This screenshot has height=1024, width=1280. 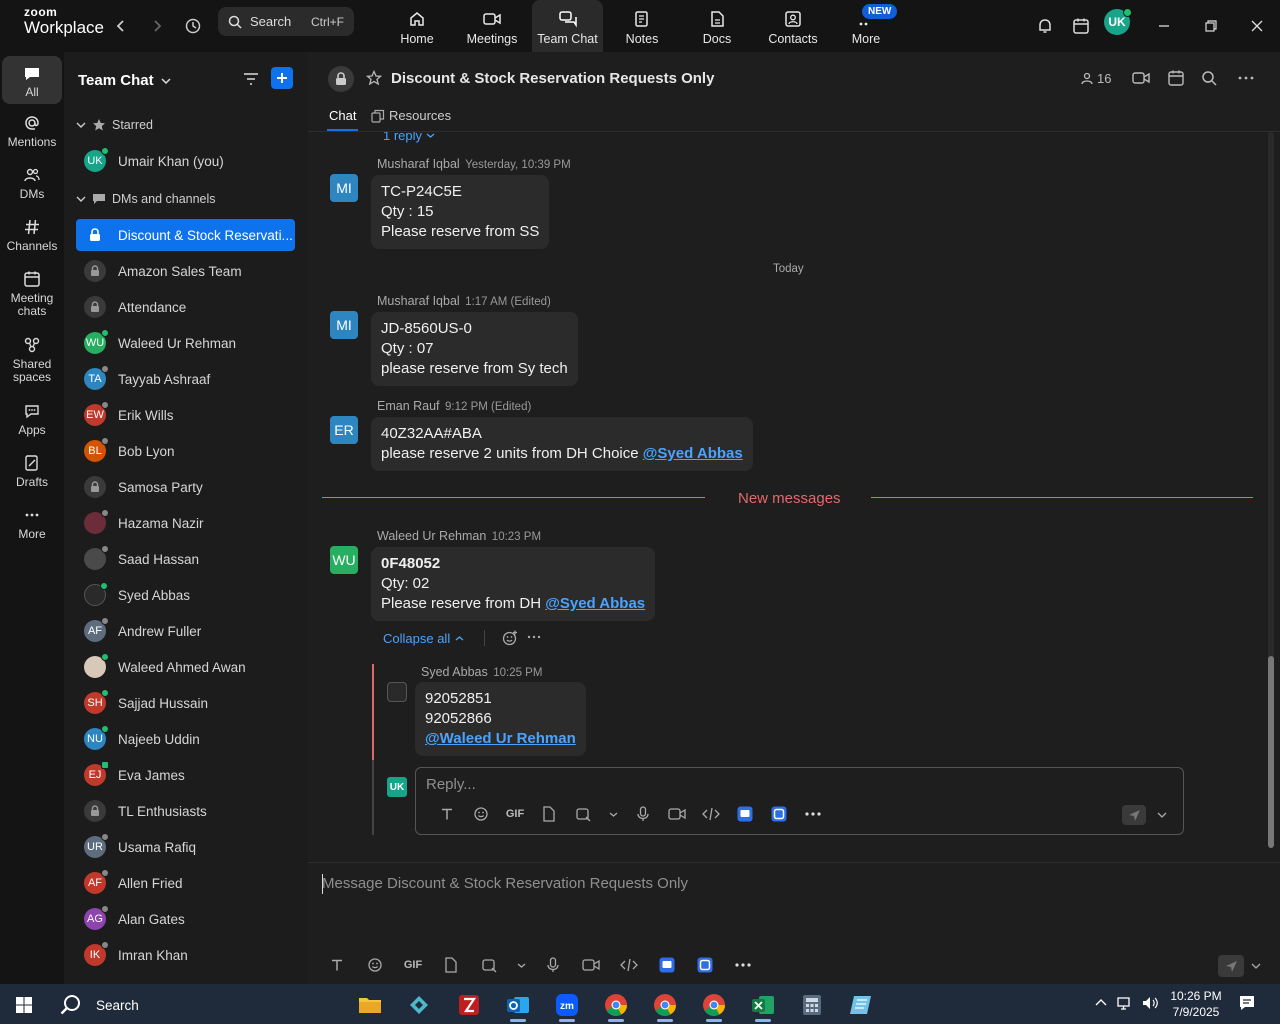 What do you see at coordinates (32, 294) in the screenshot?
I see `rail-item-meeting-chats: Meeting chats` at bounding box center [32, 294].